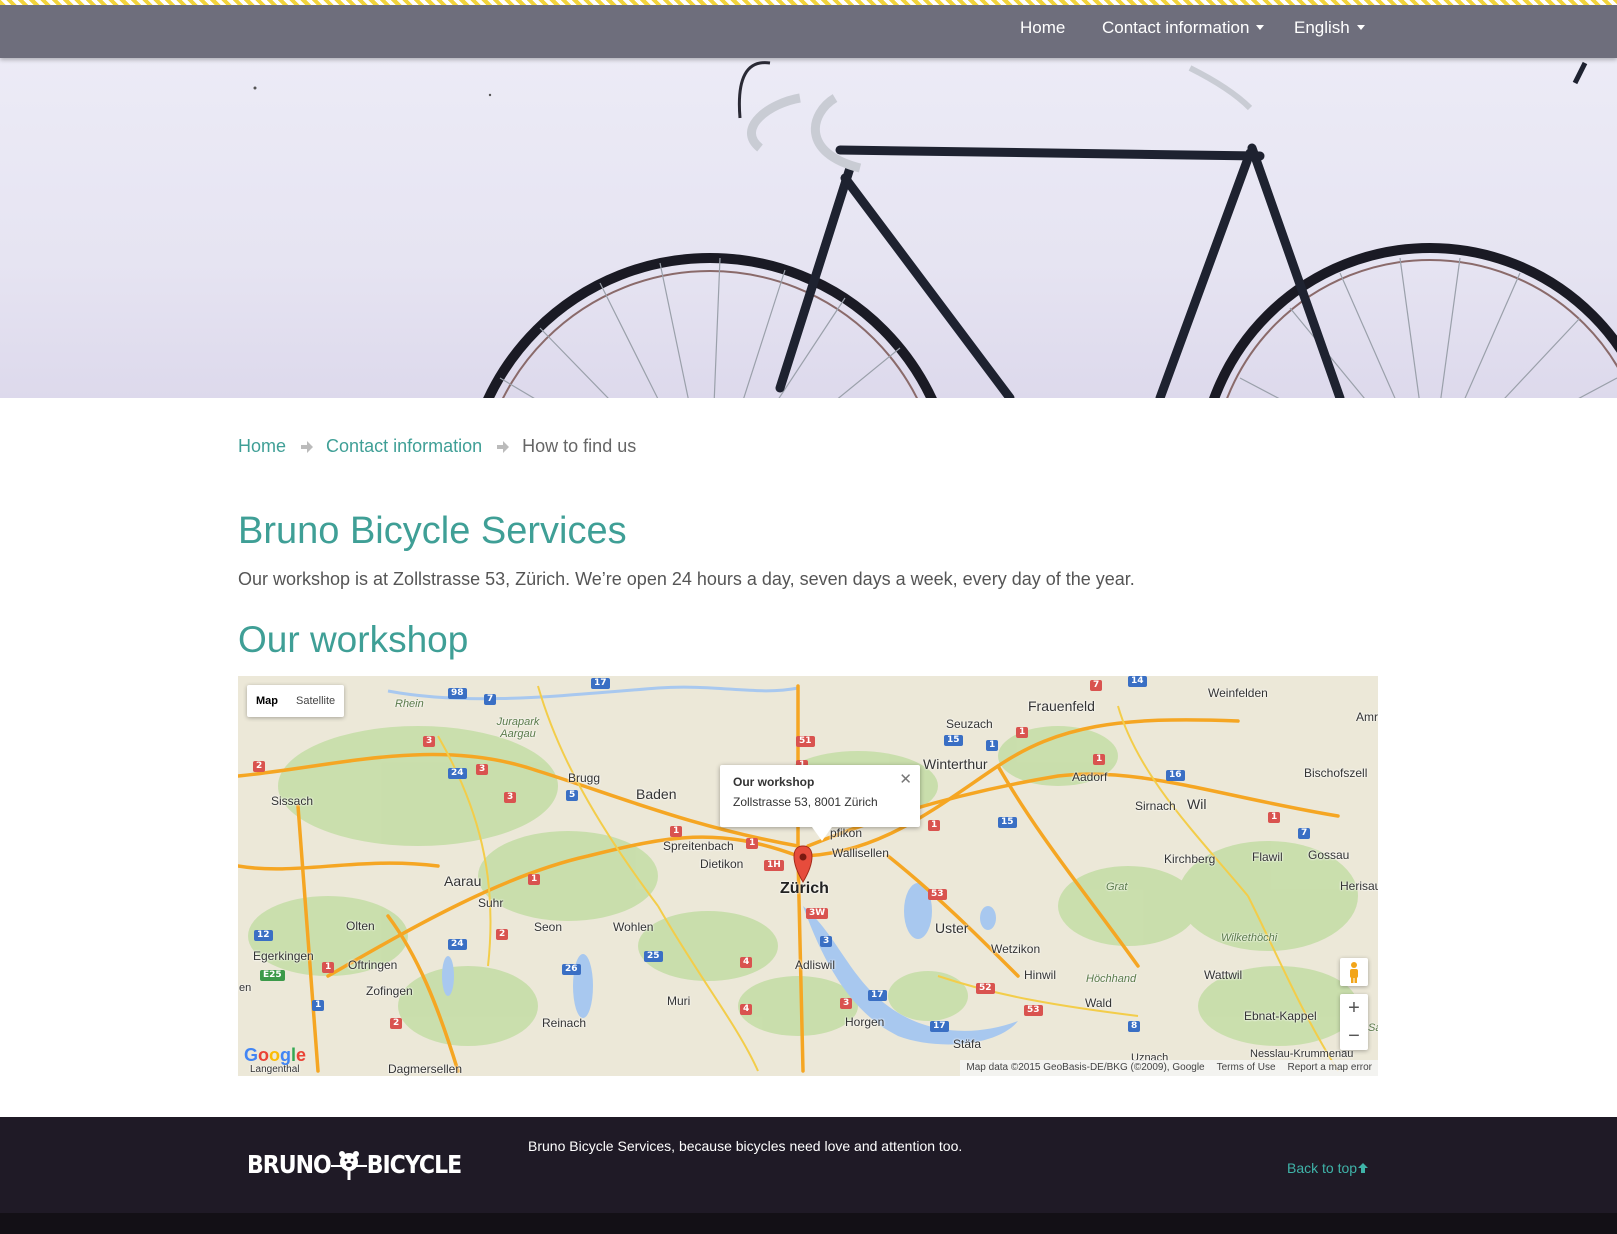 Image resolution: width=1617 pixels, height=1234 pixels. Describe the element at coordinates (584, 778) in the screenshot. I see `map-label-brugg: Brugg` at that location.